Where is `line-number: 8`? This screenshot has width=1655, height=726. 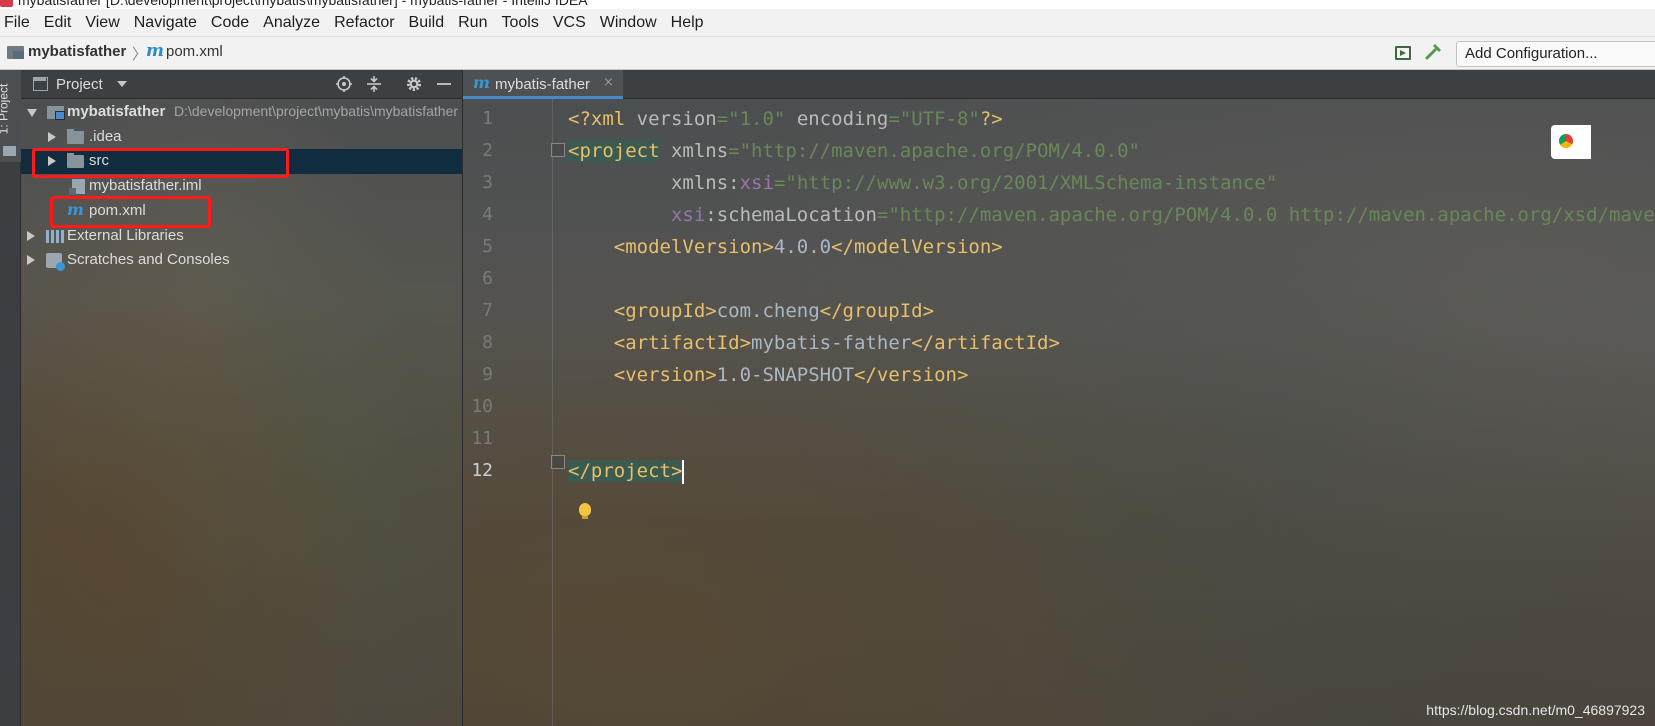
line-number: 8 is located at coordinates (487, 342).